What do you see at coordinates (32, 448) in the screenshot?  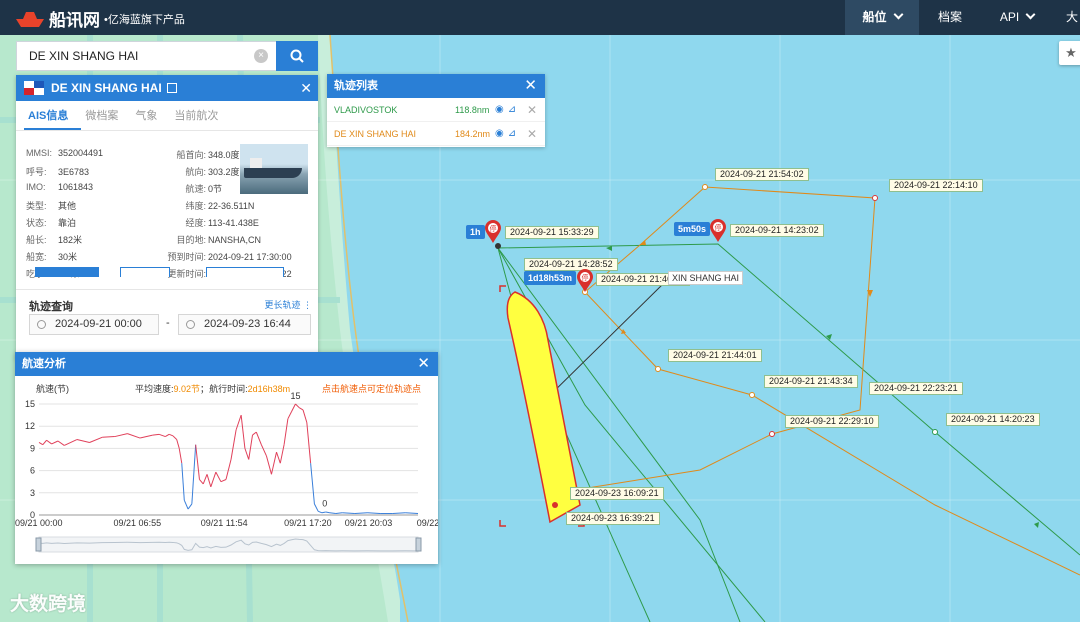 I see `y-tick-label: 9` at bounding box center [32, 448].